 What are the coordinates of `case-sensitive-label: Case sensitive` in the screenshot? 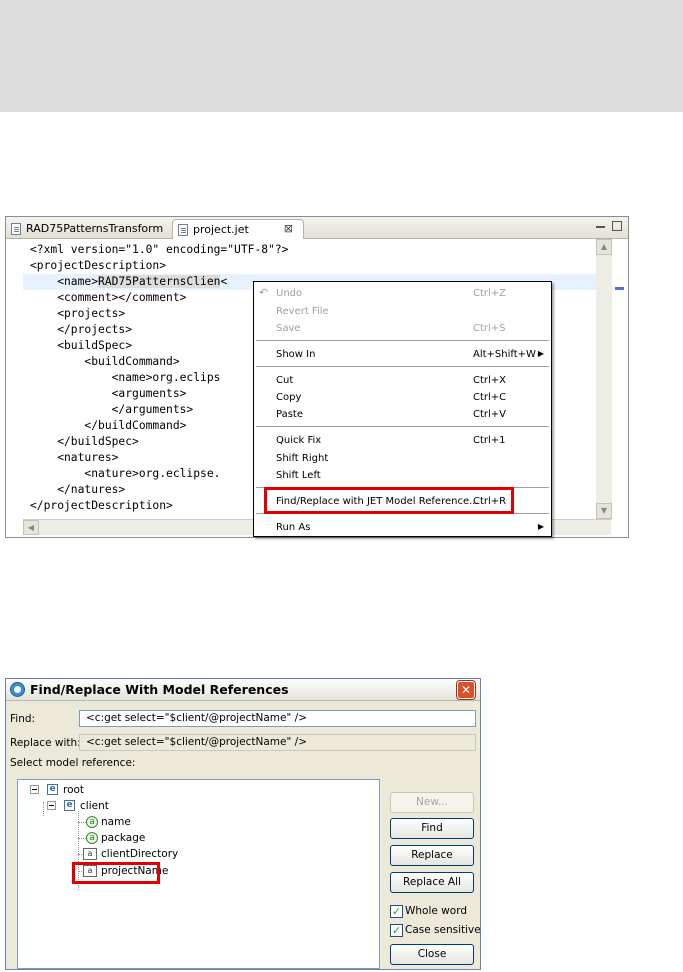 It's located at (443, 930).